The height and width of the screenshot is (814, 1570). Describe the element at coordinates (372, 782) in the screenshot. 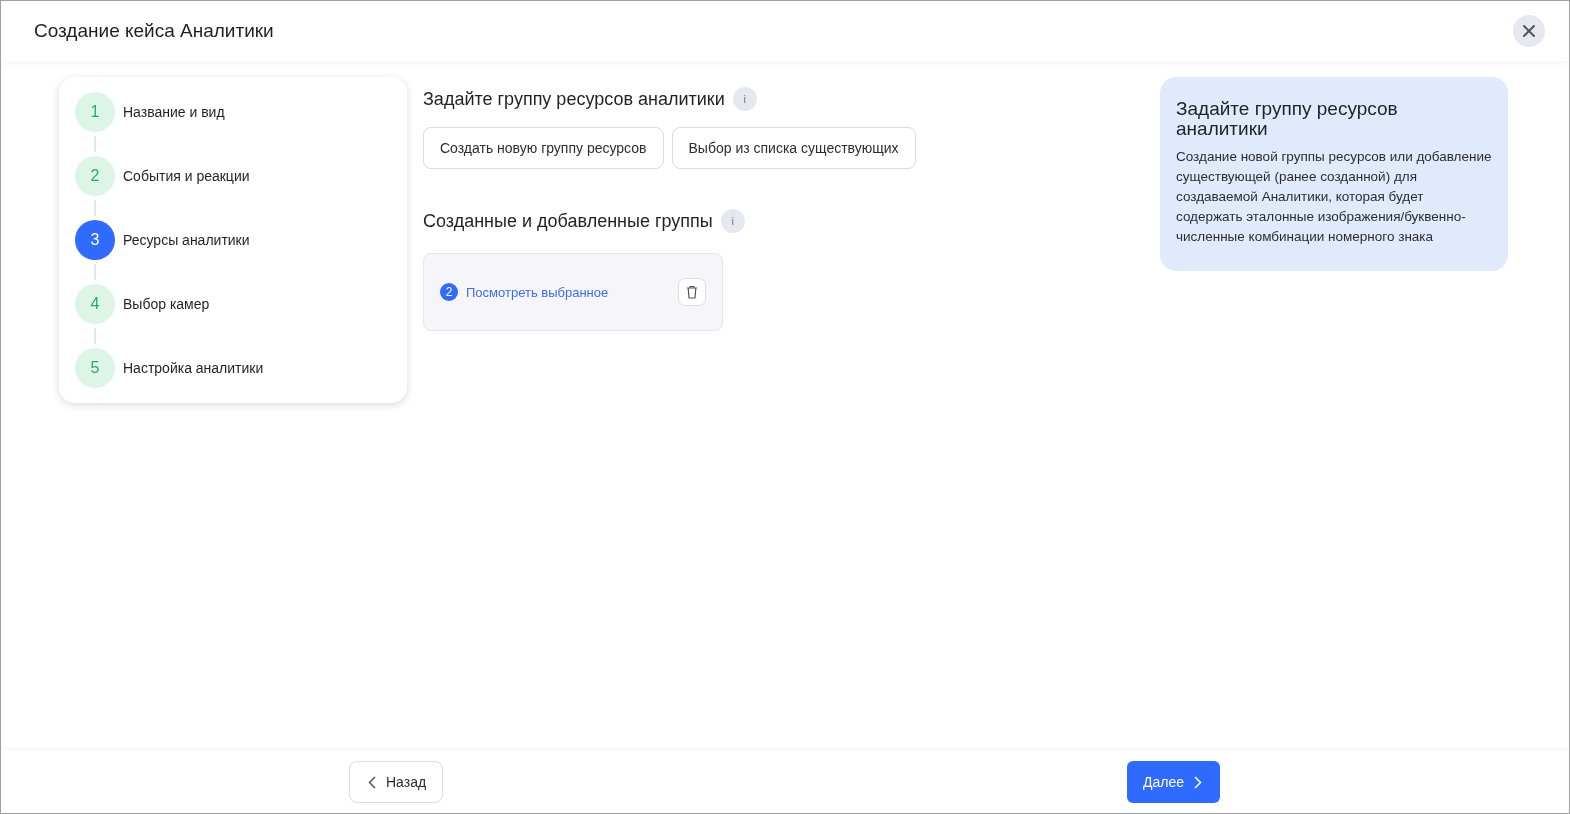

I see `chevron-left-icon` at that location.